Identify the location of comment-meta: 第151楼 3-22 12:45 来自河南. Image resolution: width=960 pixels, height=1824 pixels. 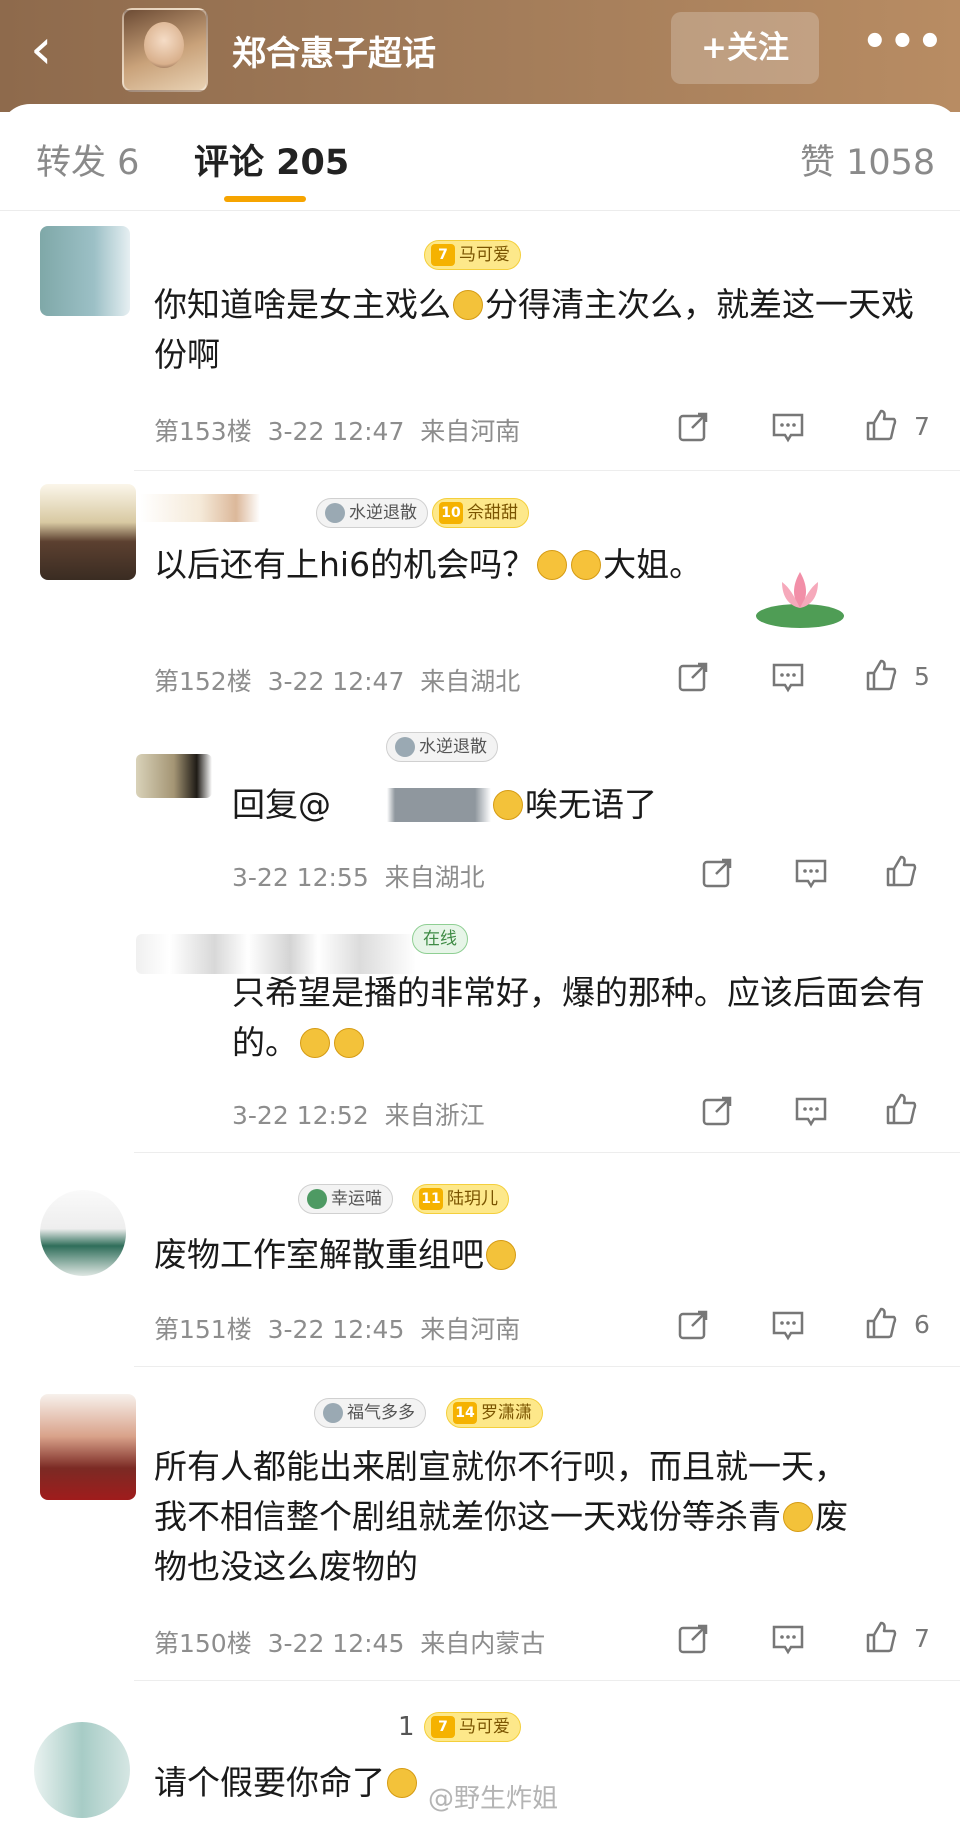
(337, 1329).